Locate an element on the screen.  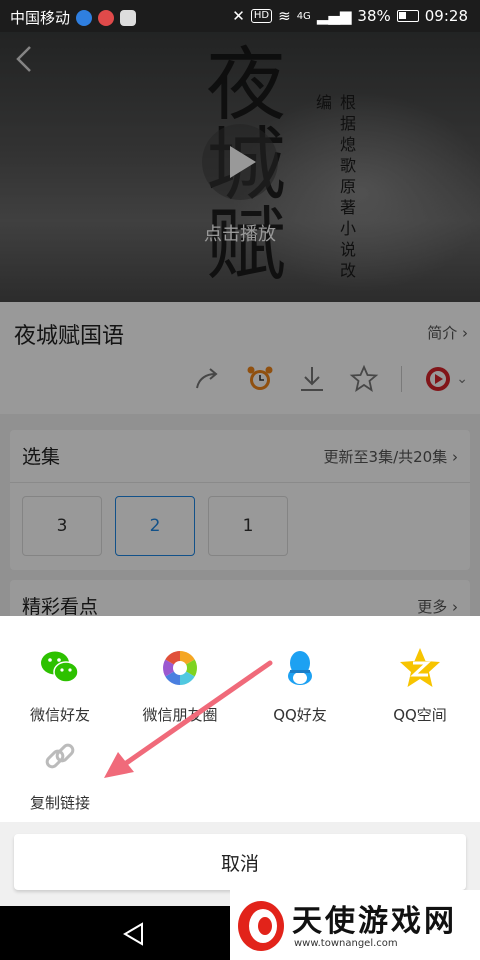
signal-icon: ▂▄▆ is located at coordinates (334, 16).